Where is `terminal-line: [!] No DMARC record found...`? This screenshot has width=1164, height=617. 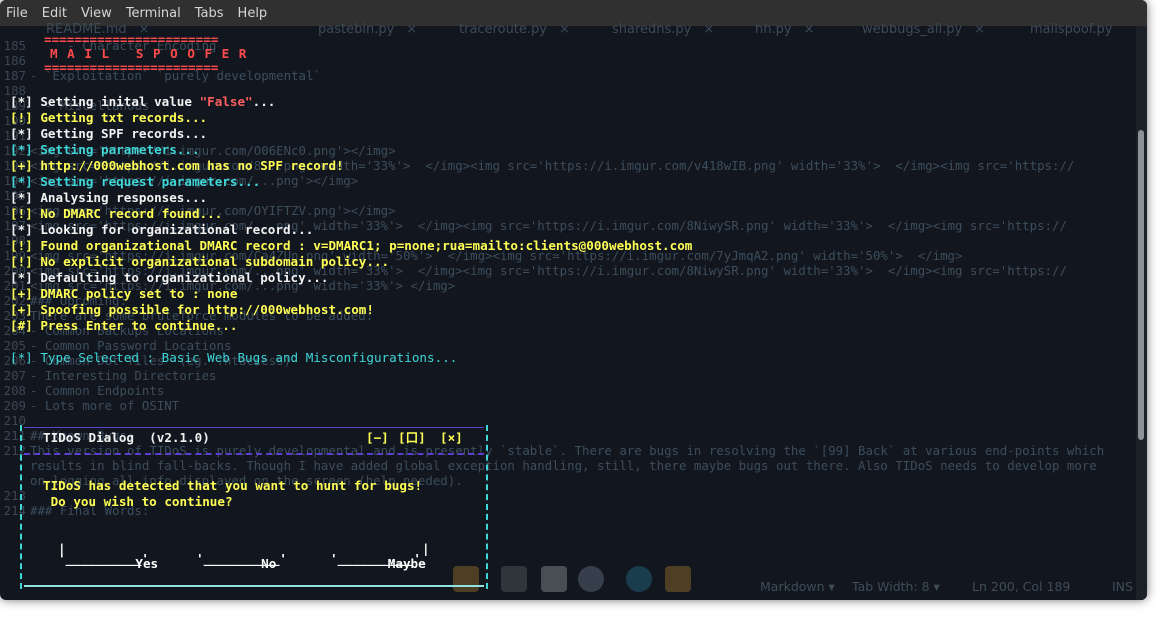 terminal-line: [!] No DMARC record found... is located at coordinates (116, 214).